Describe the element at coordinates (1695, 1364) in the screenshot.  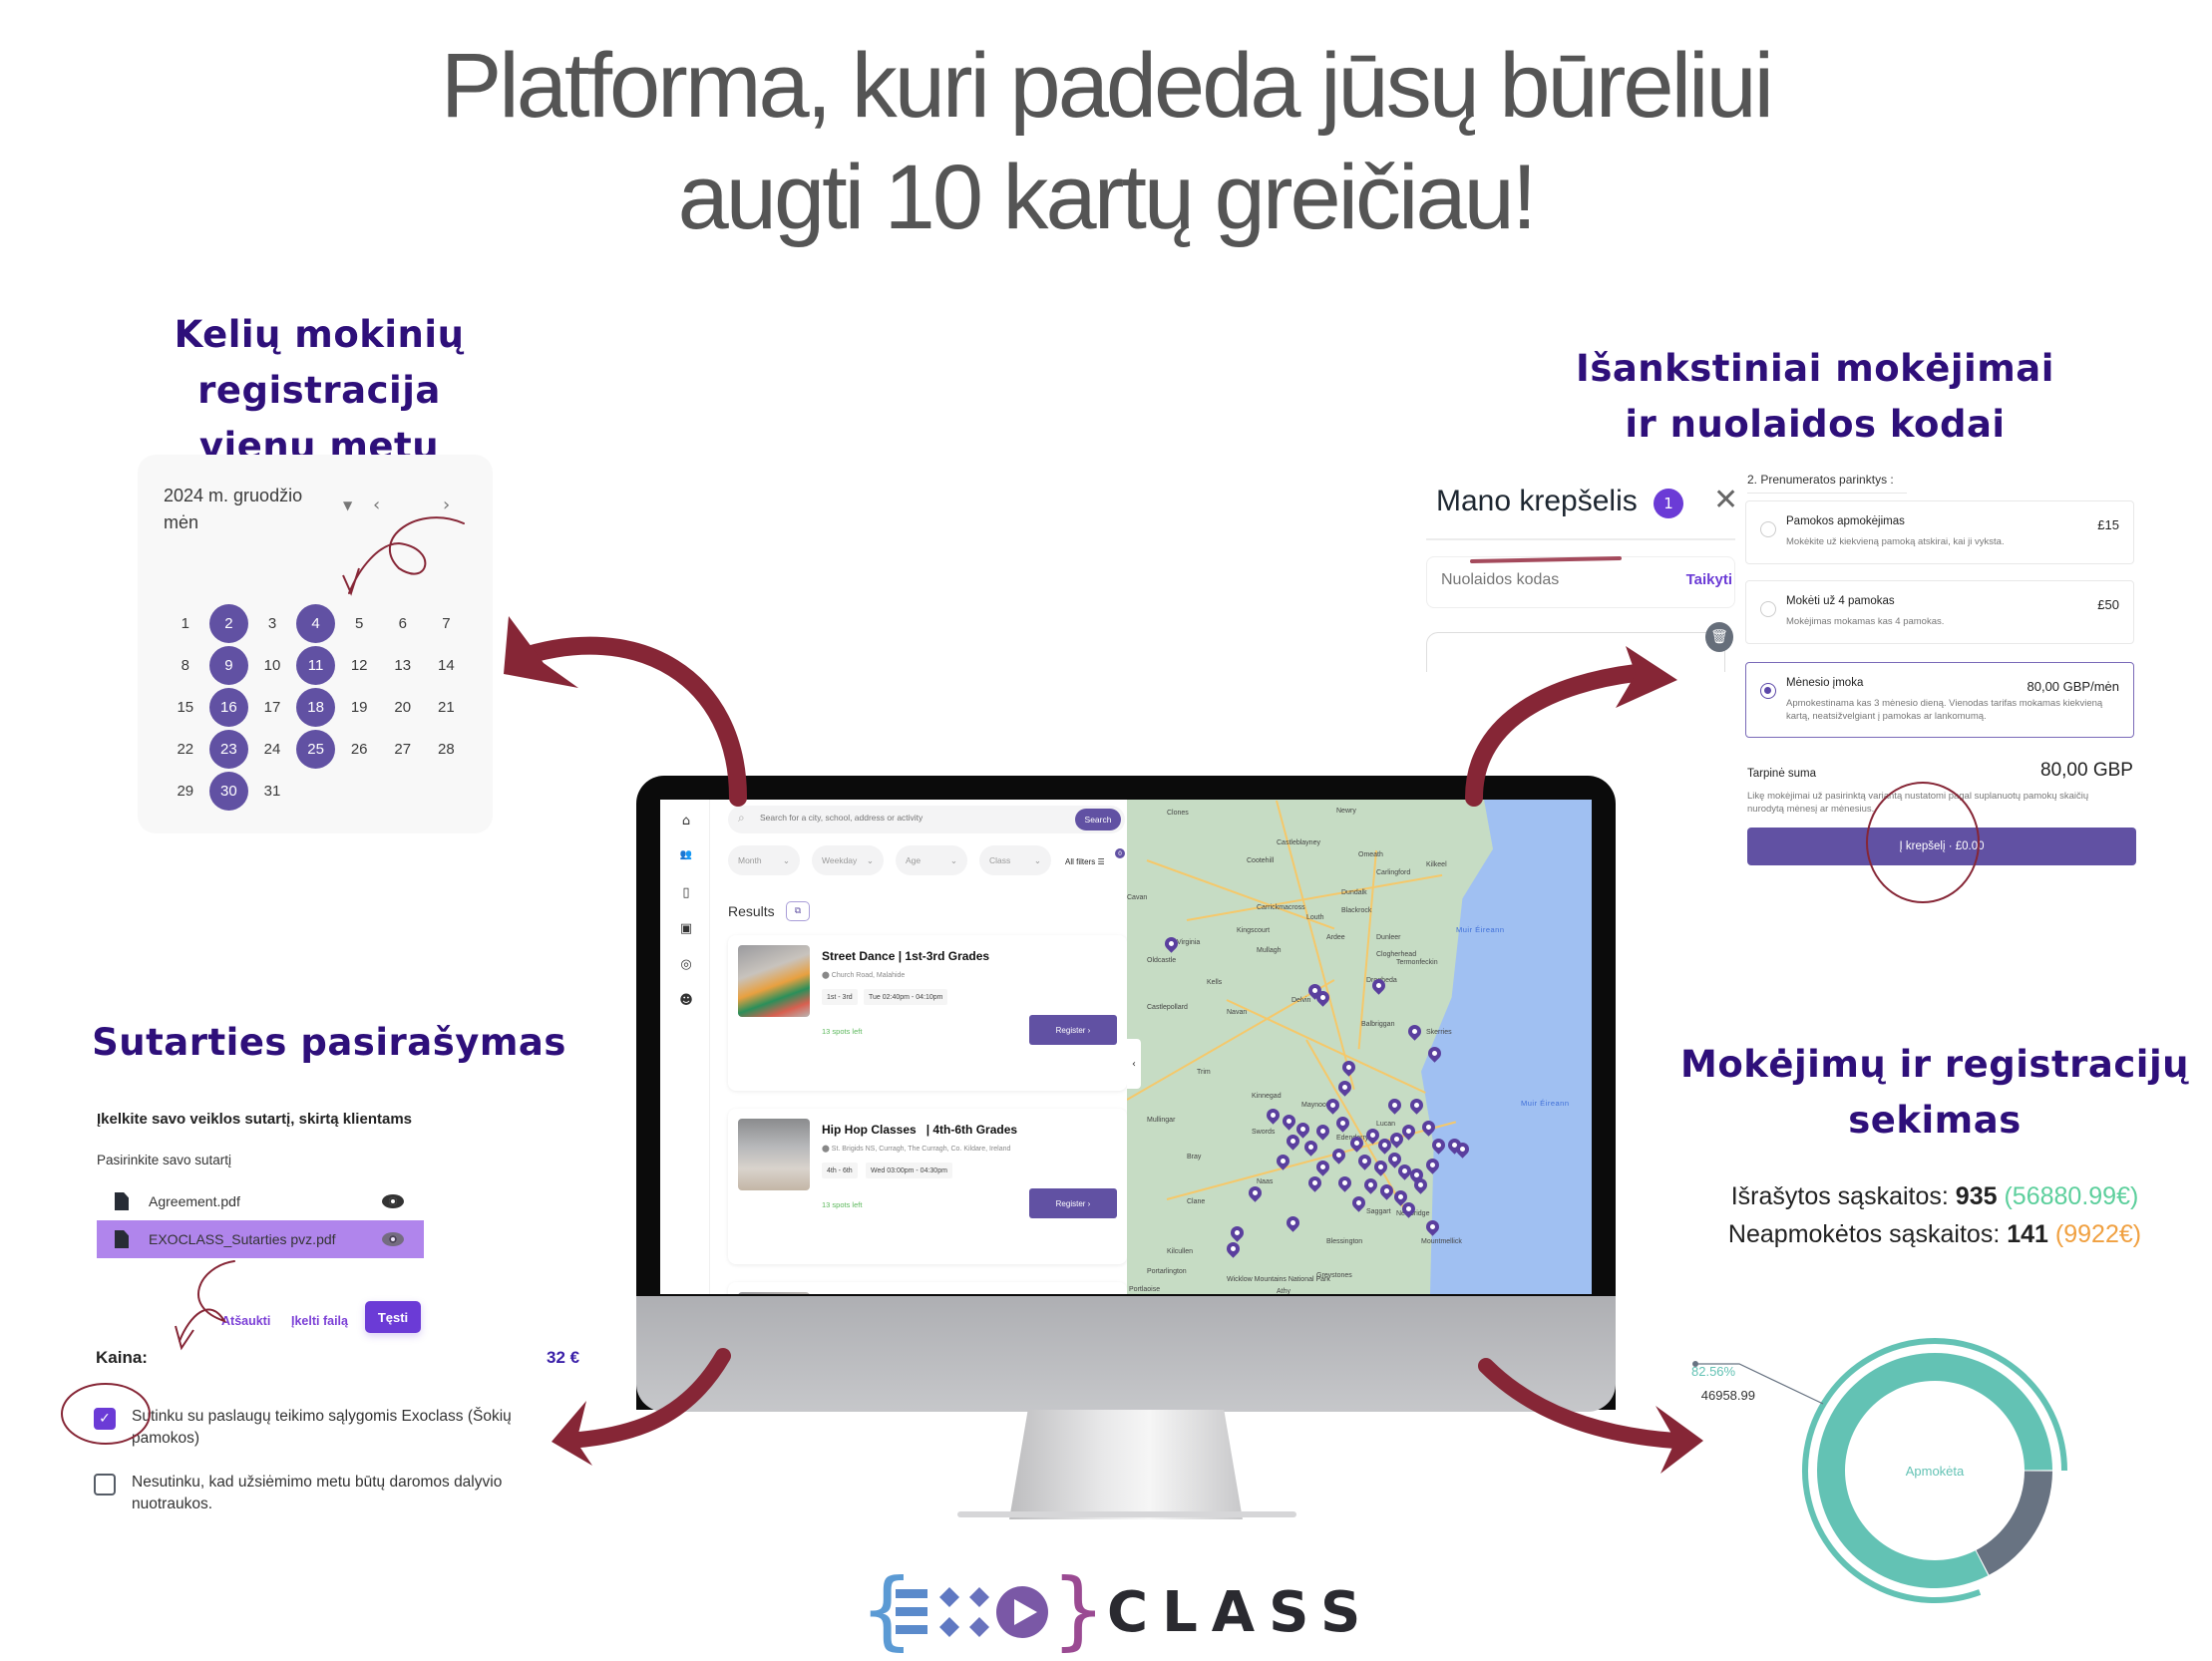
I see `donut-leader-dot` at that location.